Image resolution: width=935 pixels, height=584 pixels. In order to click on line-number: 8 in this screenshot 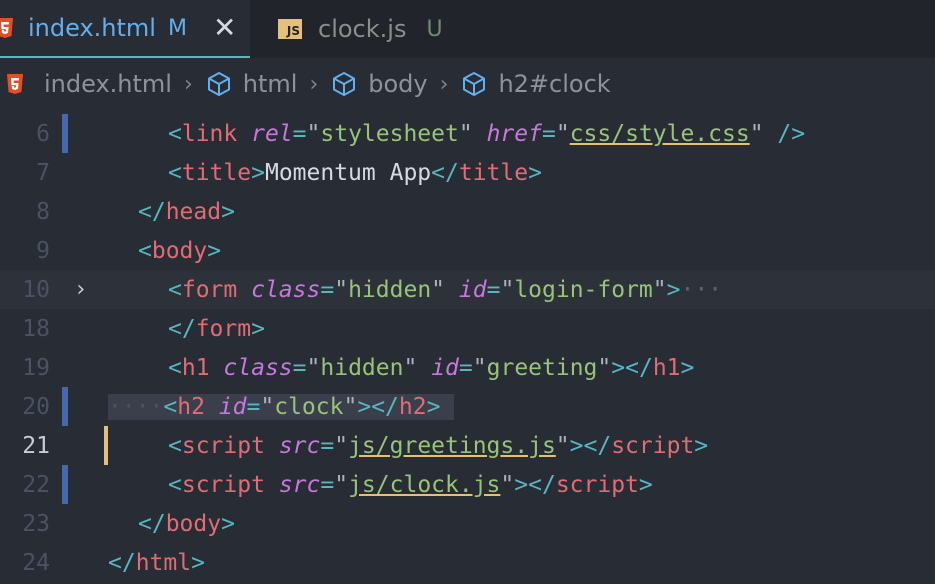, I will do `click(43, 211)`.